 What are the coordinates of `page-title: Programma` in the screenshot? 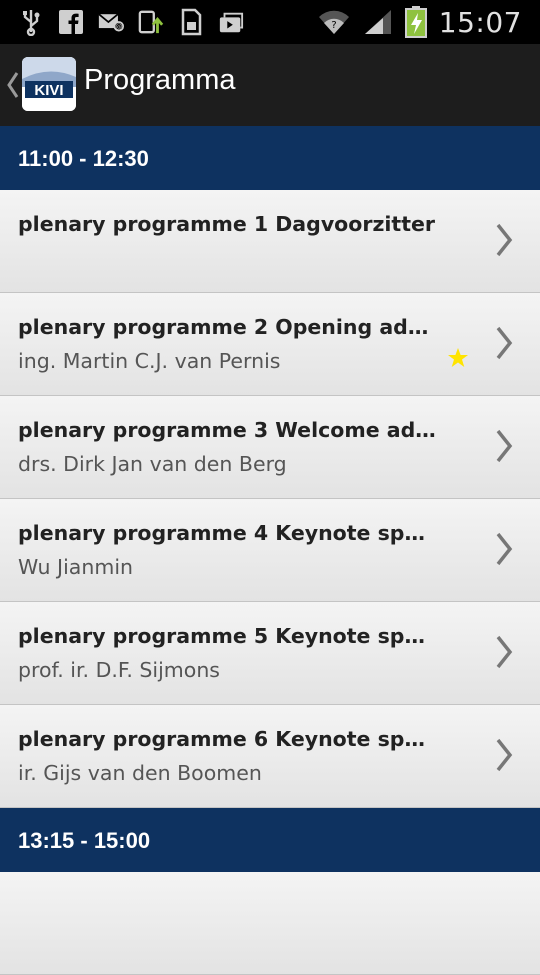 It's located at (160, 80).